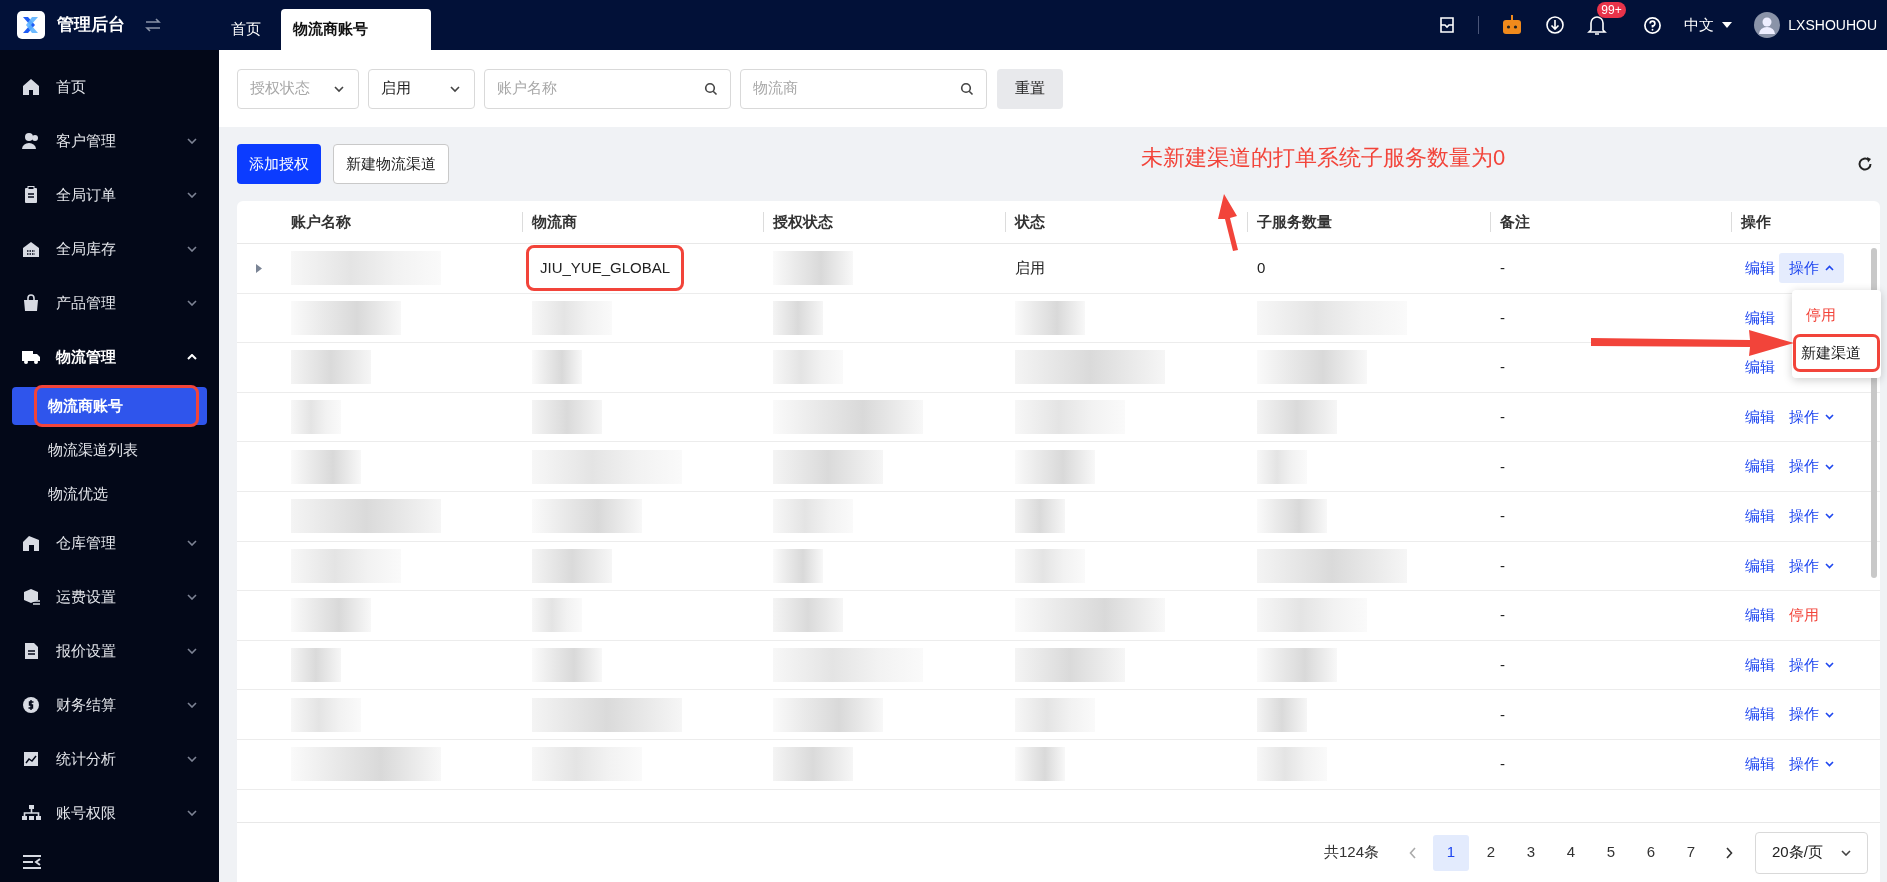 This screenshot has width=1887, height=882. What do you see at coordinates (1451, 852) in the screenshot?
I see `page-button: 1` at bounding box center [1451, 852].